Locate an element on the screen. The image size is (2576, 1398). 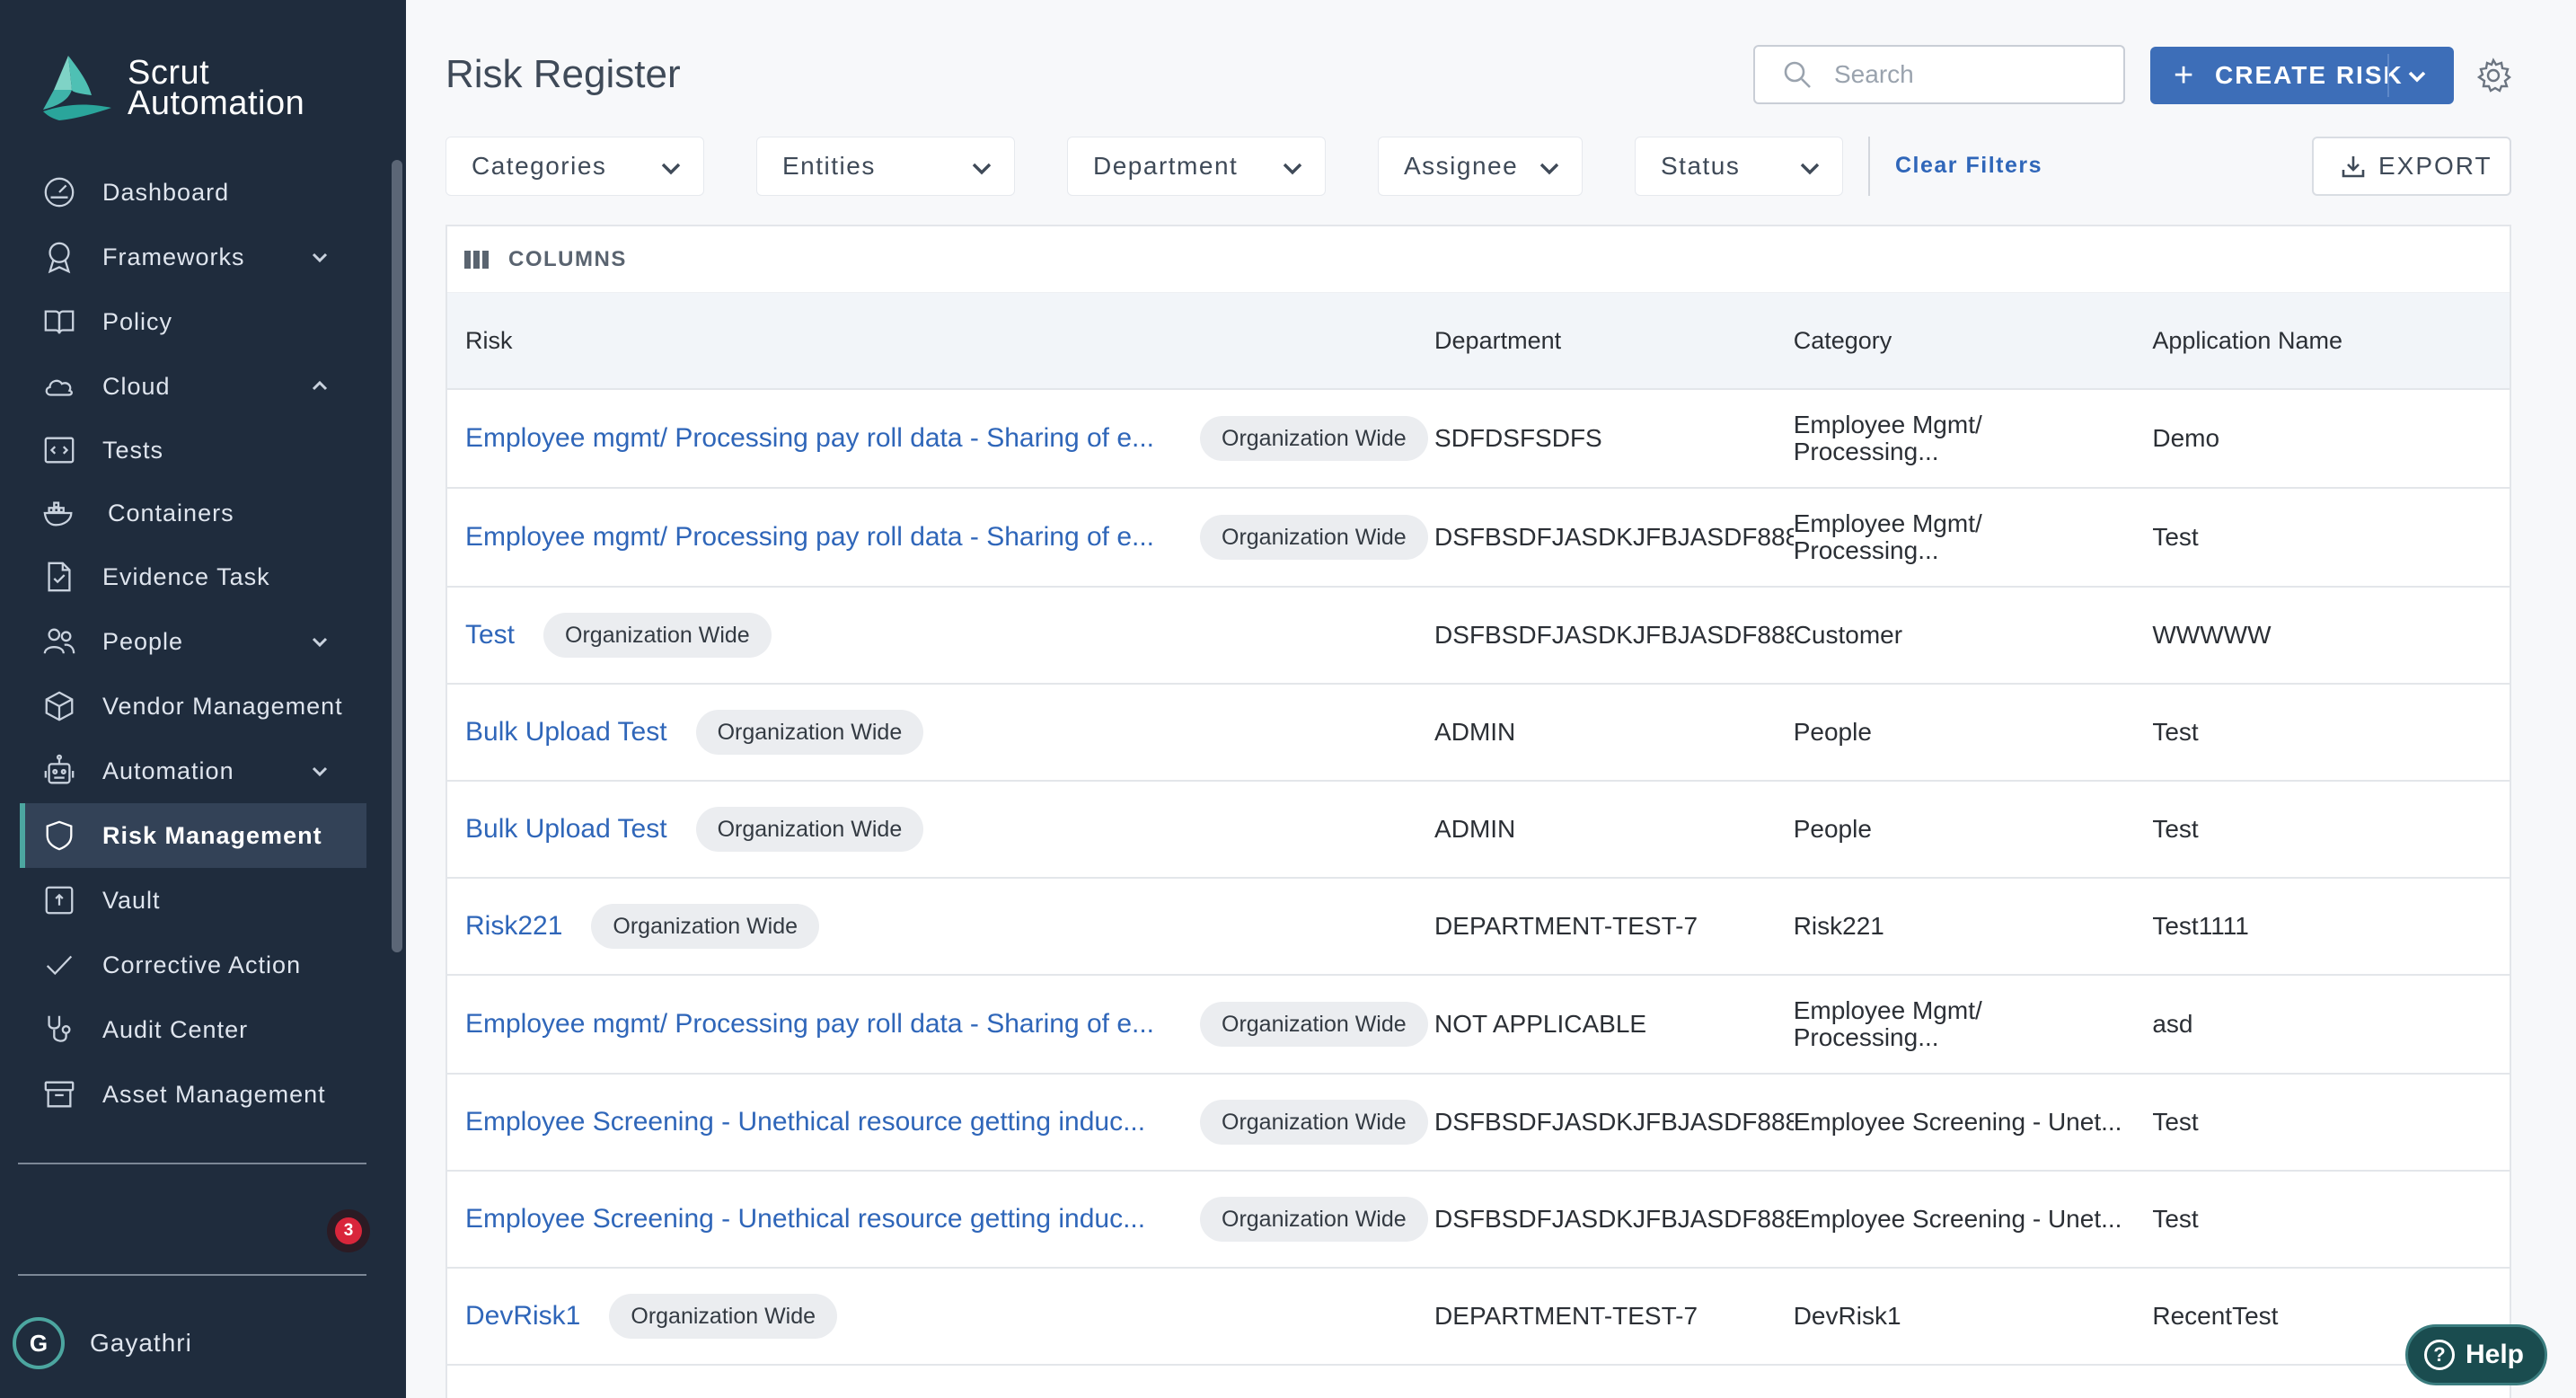
column-header-category: Category is located at coordinates (1973, 340).